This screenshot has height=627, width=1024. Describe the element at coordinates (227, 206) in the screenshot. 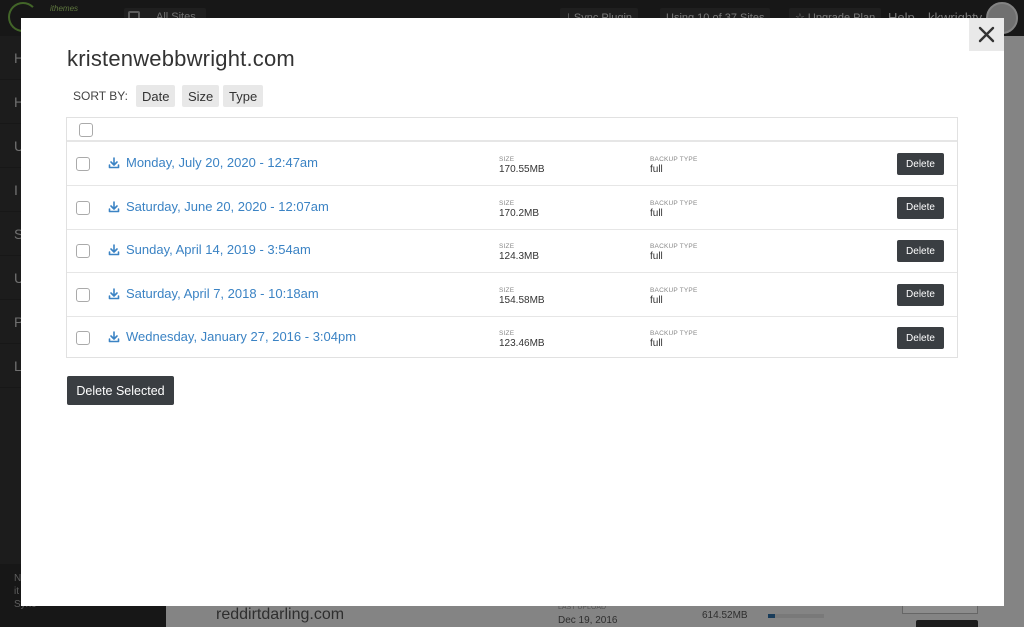

I see `backup-date-link: Saturday, June 20, 2020 - 12:07am` at that location.